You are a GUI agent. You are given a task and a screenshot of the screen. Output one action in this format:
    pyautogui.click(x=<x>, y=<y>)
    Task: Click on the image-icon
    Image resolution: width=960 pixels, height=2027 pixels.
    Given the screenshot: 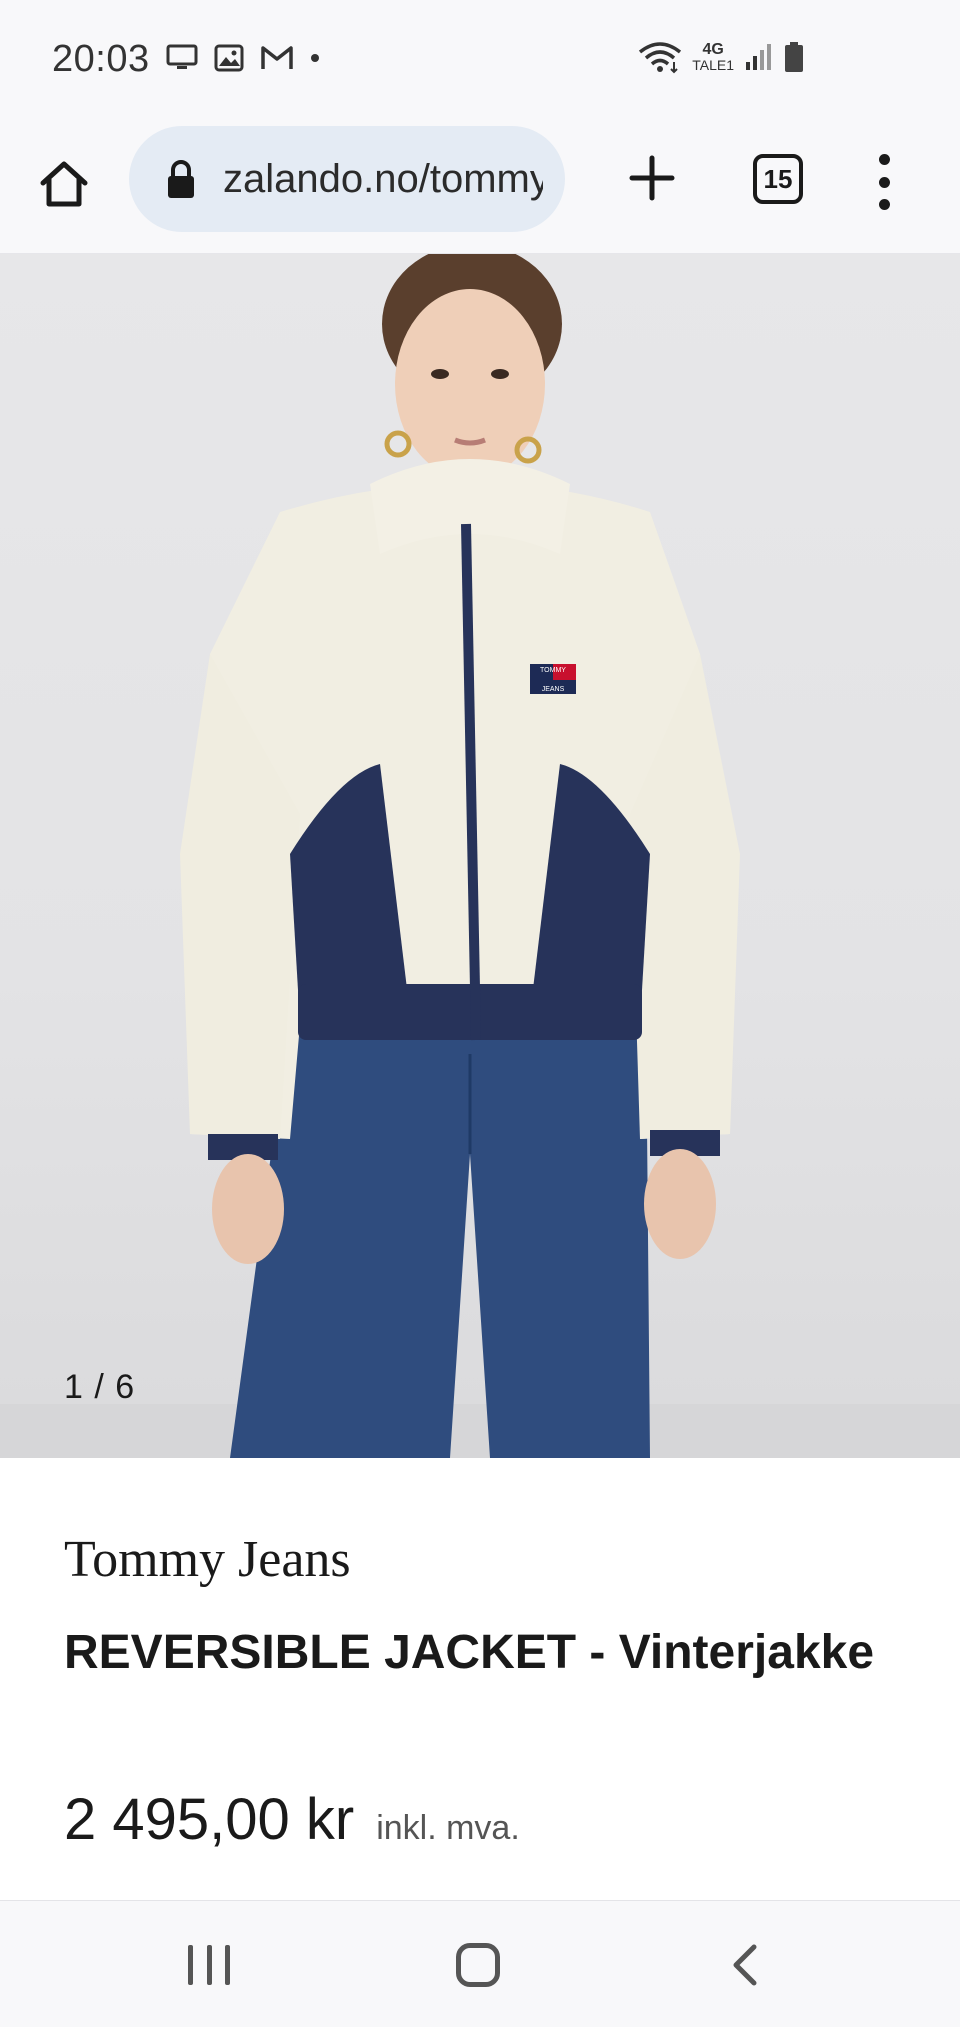 What is the action you would take?
    pyautogui.click(x=229, y=58)
    